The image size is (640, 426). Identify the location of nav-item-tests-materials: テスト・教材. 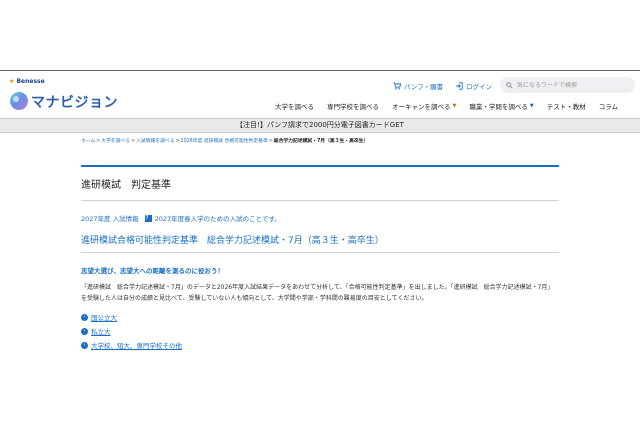
(566, 106).